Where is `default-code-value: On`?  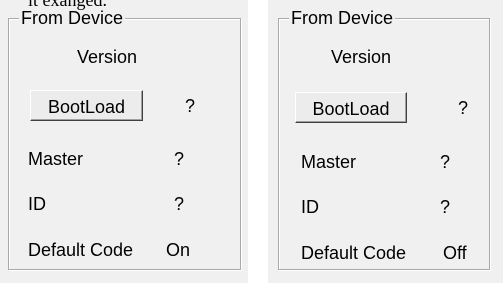 default-code-value: On is located at coordinates (178, 250).